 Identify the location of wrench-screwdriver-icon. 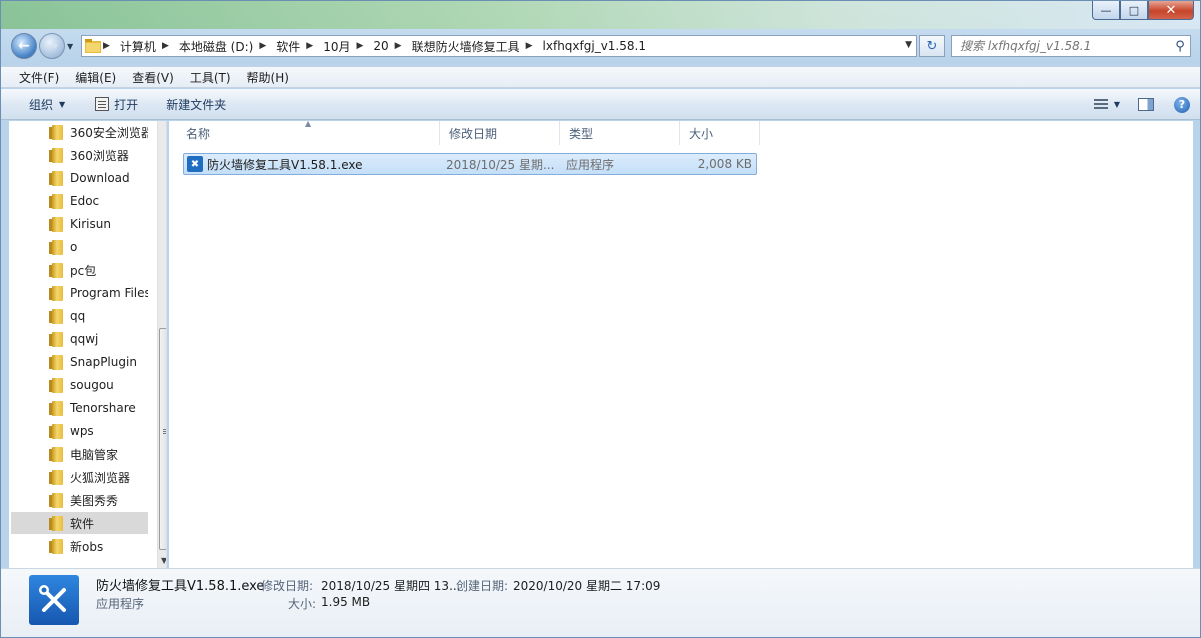
(52, 598).